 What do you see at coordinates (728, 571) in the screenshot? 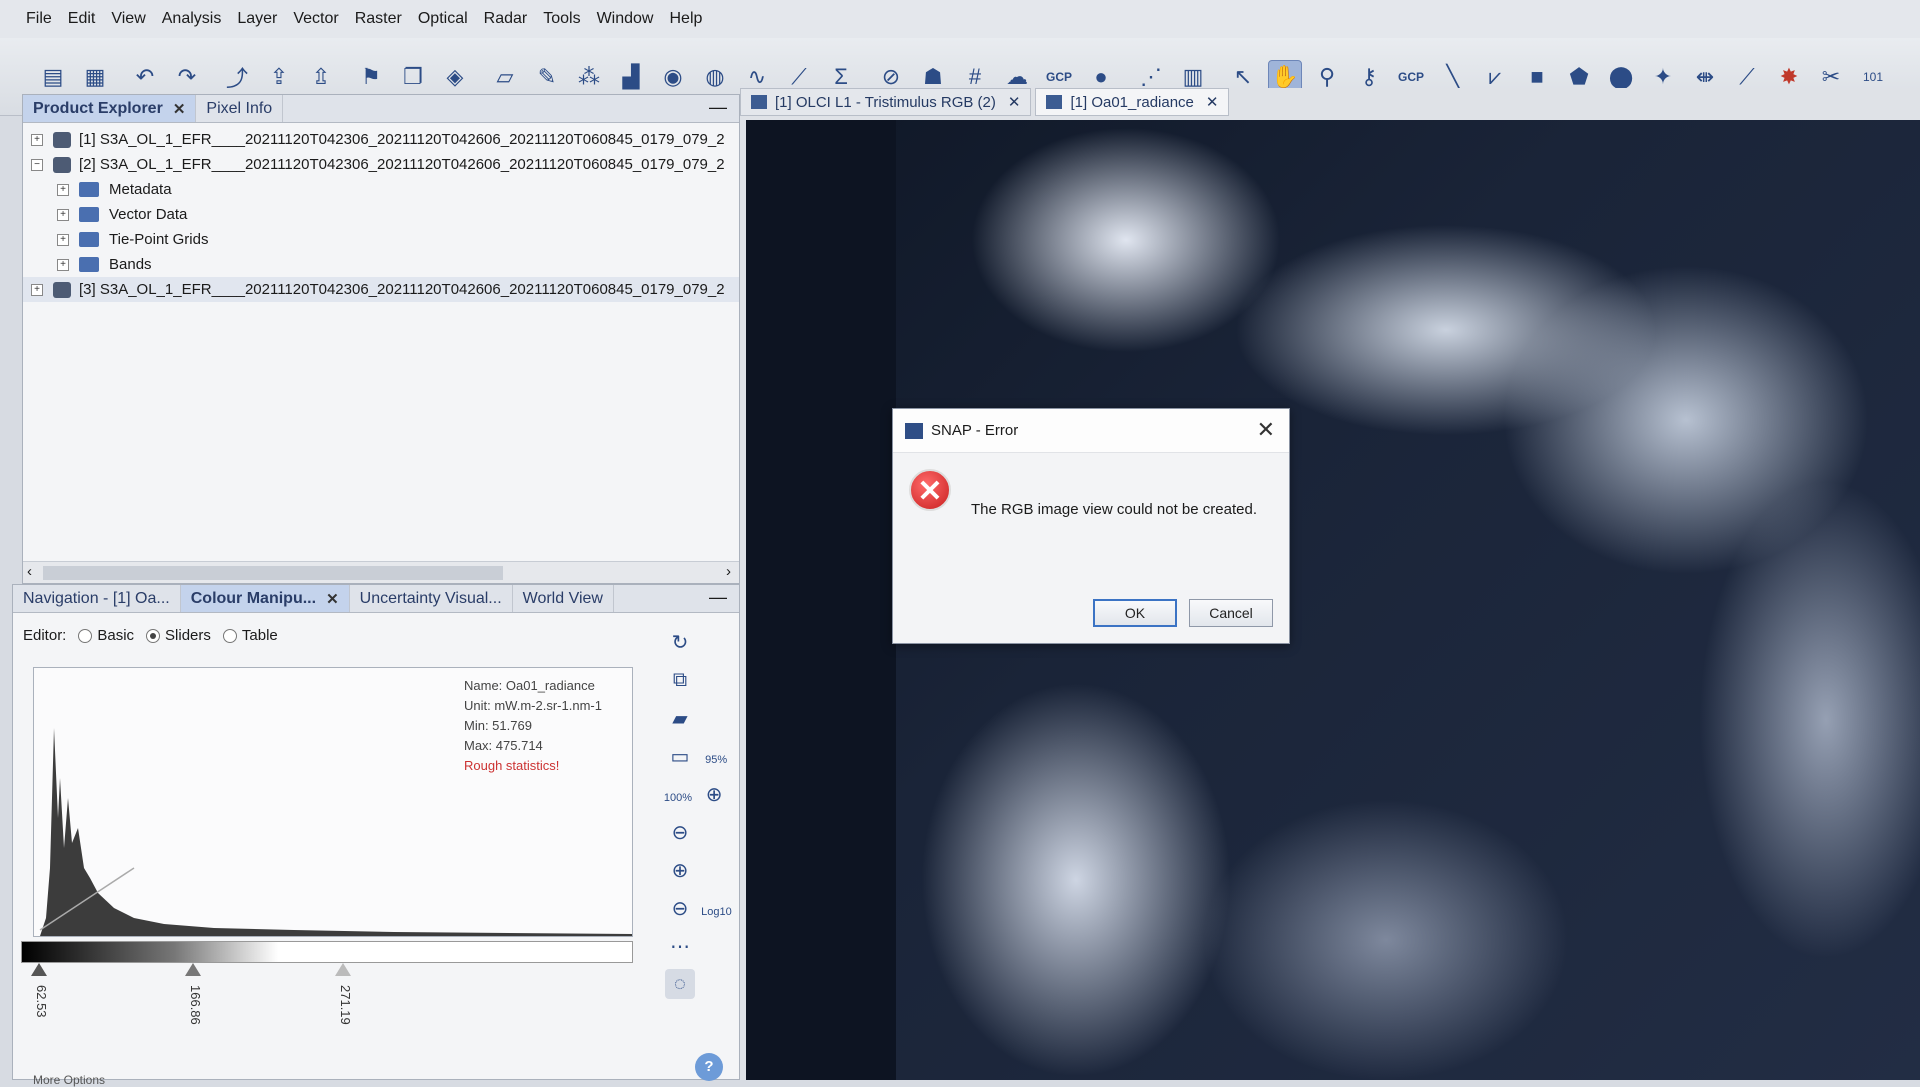
I see `scroll-right-icon: ›` at bounding box center [728, 571].